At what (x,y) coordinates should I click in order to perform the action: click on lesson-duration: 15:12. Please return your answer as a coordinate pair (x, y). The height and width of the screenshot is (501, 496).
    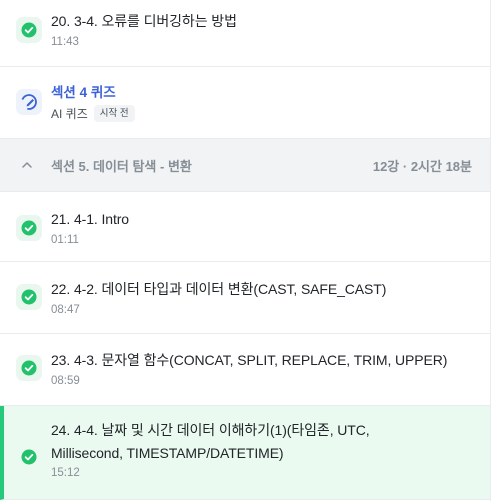
    Looking at the image, I should click on (65, 473).